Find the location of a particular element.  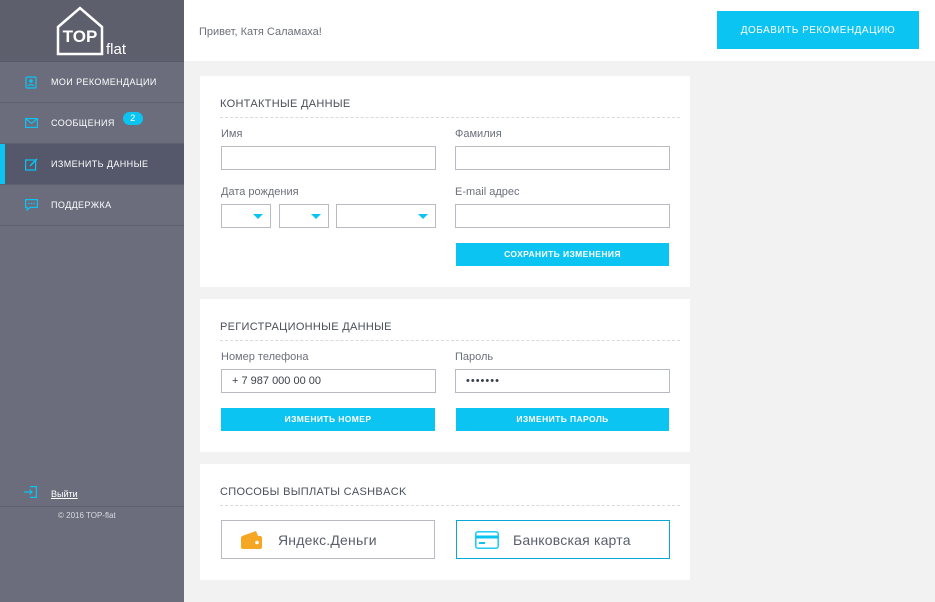

change-phone-button: Изменить номер is located at coordinates (328, 419).